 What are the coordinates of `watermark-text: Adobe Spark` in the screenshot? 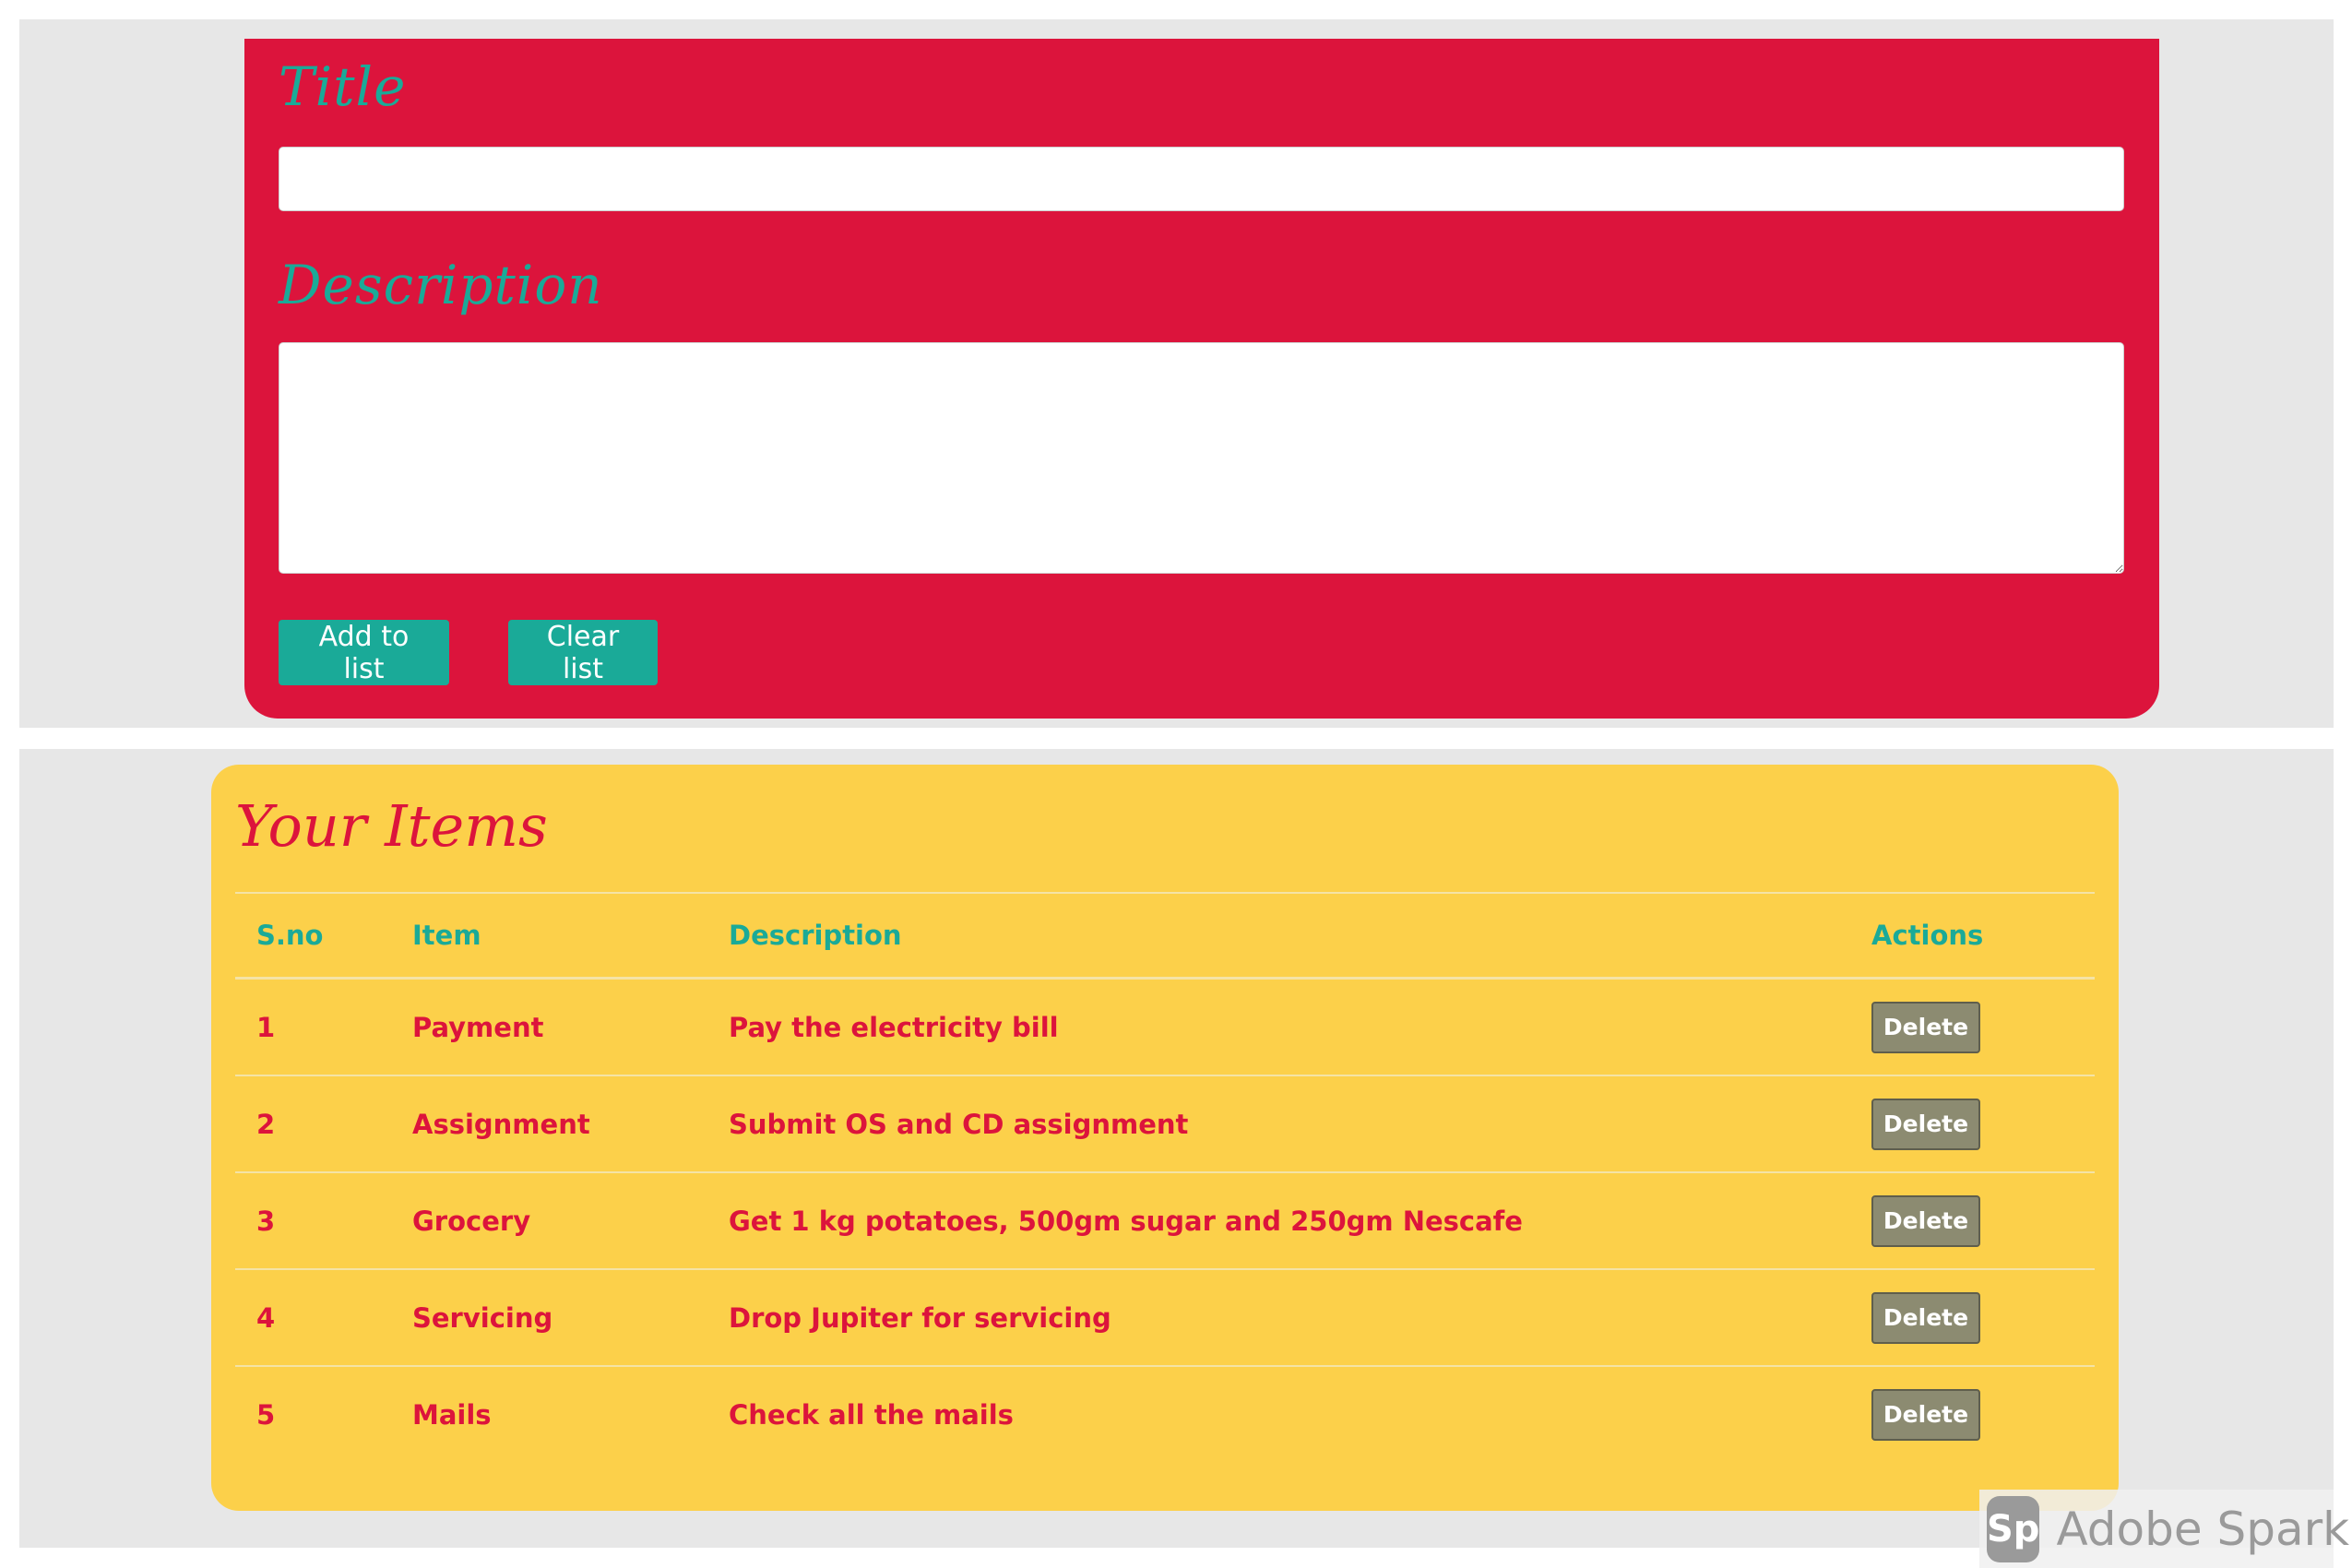 It's located at (2203, 1529).